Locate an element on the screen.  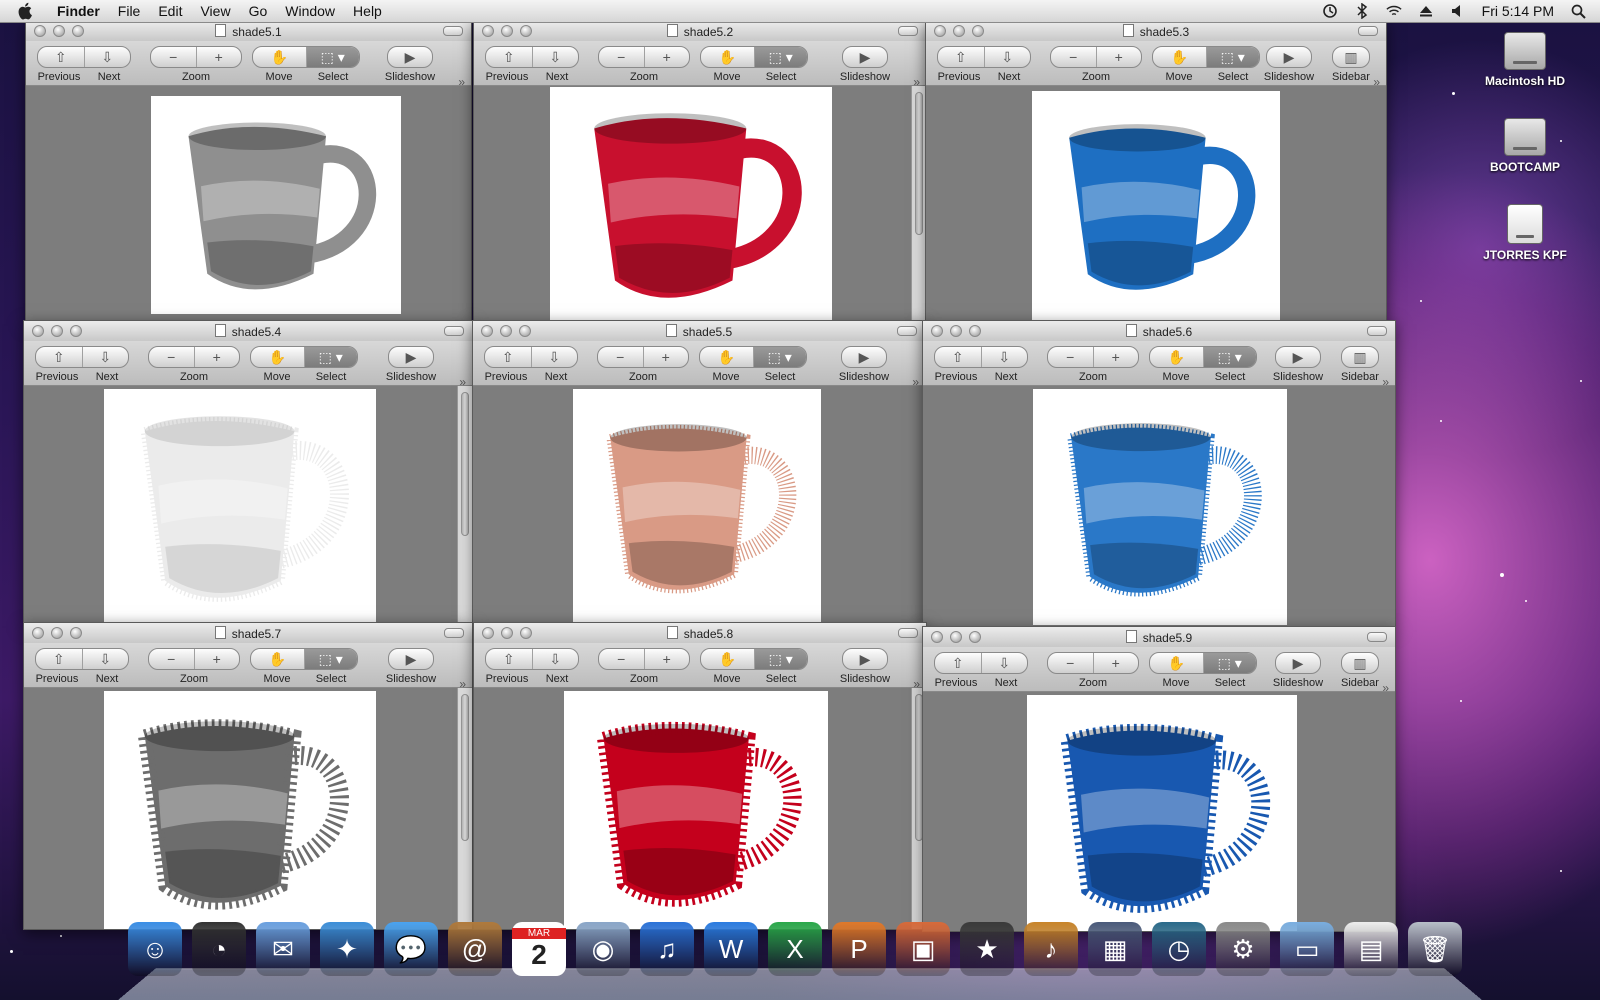
pdf-stack-icon: ▤ is located at coordinates (1371, 949).